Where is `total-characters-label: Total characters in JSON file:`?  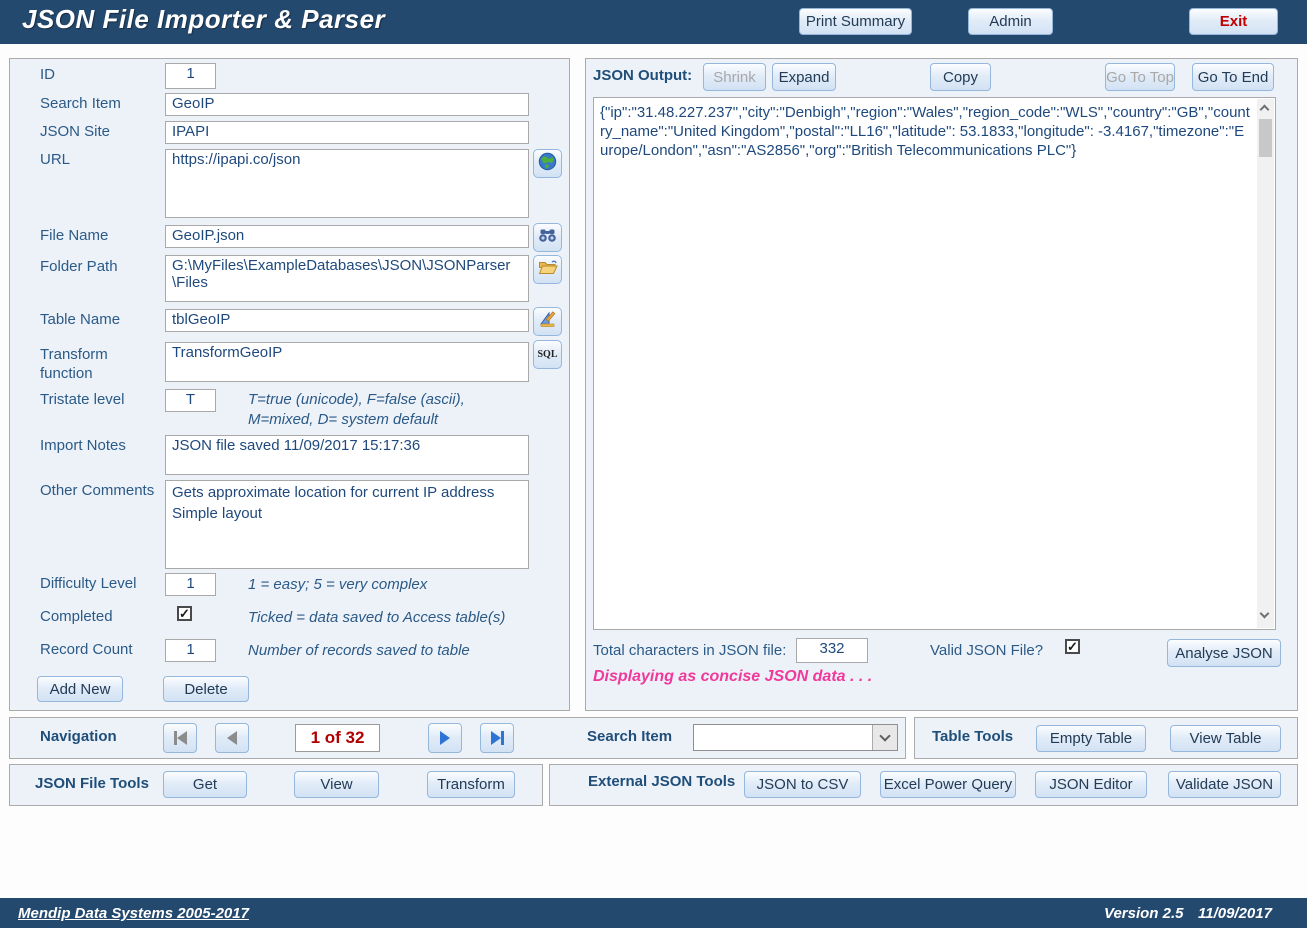 total-characters-label: Total characters in JSON file: is located at coordinates (690, 650).